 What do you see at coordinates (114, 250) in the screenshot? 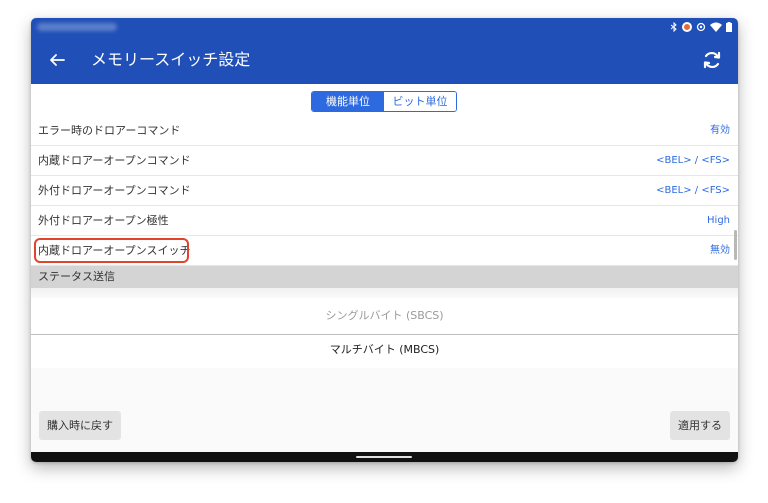
I see `setting-label: 内蔵ドロアーオープンスイッチ` at bounding box center [114, 250].